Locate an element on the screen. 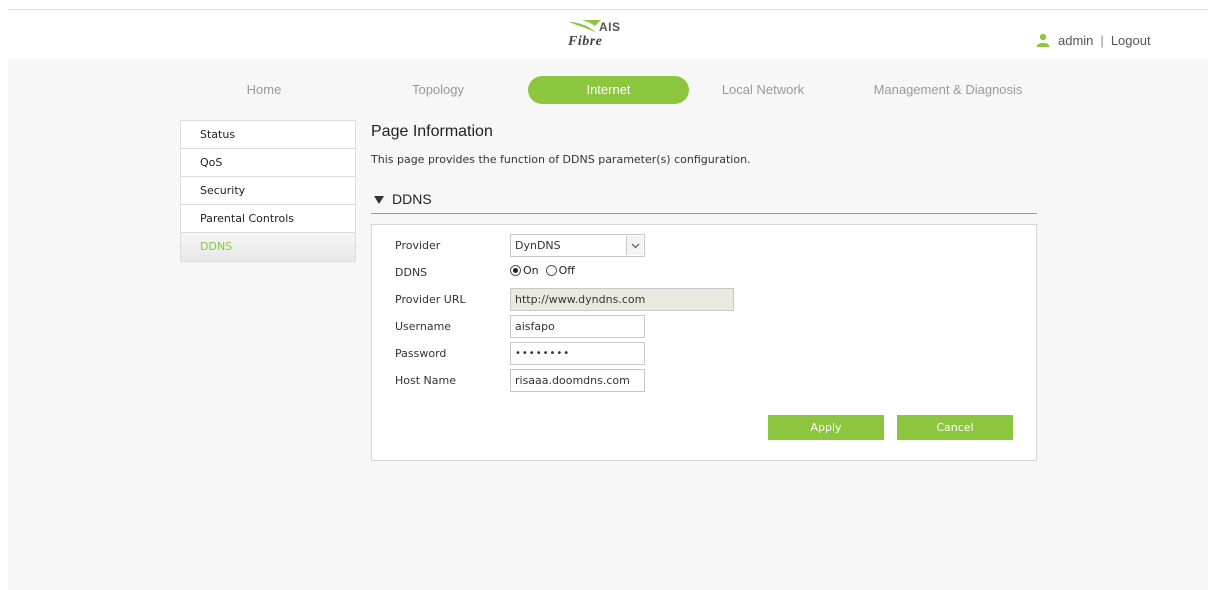 This screenshot has width=1216, height=590. tab-management-diagnosis: Management & Diagnosis is located at coordinates (948, 90).